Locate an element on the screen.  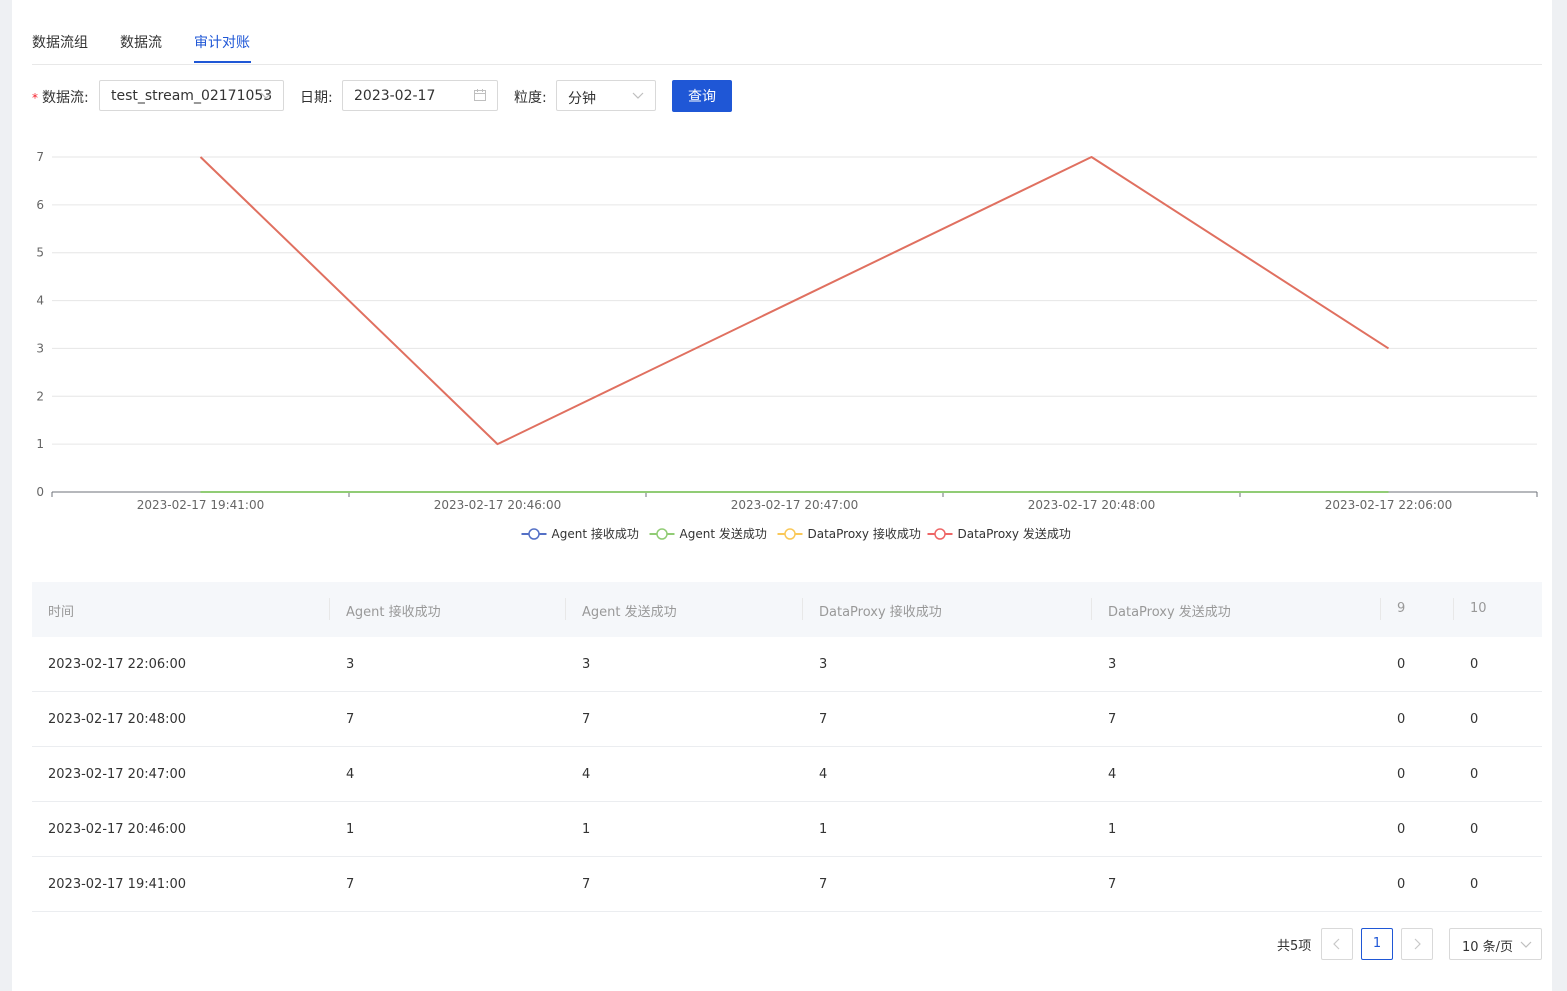
chart-x-tick-label: 2023-02-17 20:48:00 is located at coordinates (1091, 505).